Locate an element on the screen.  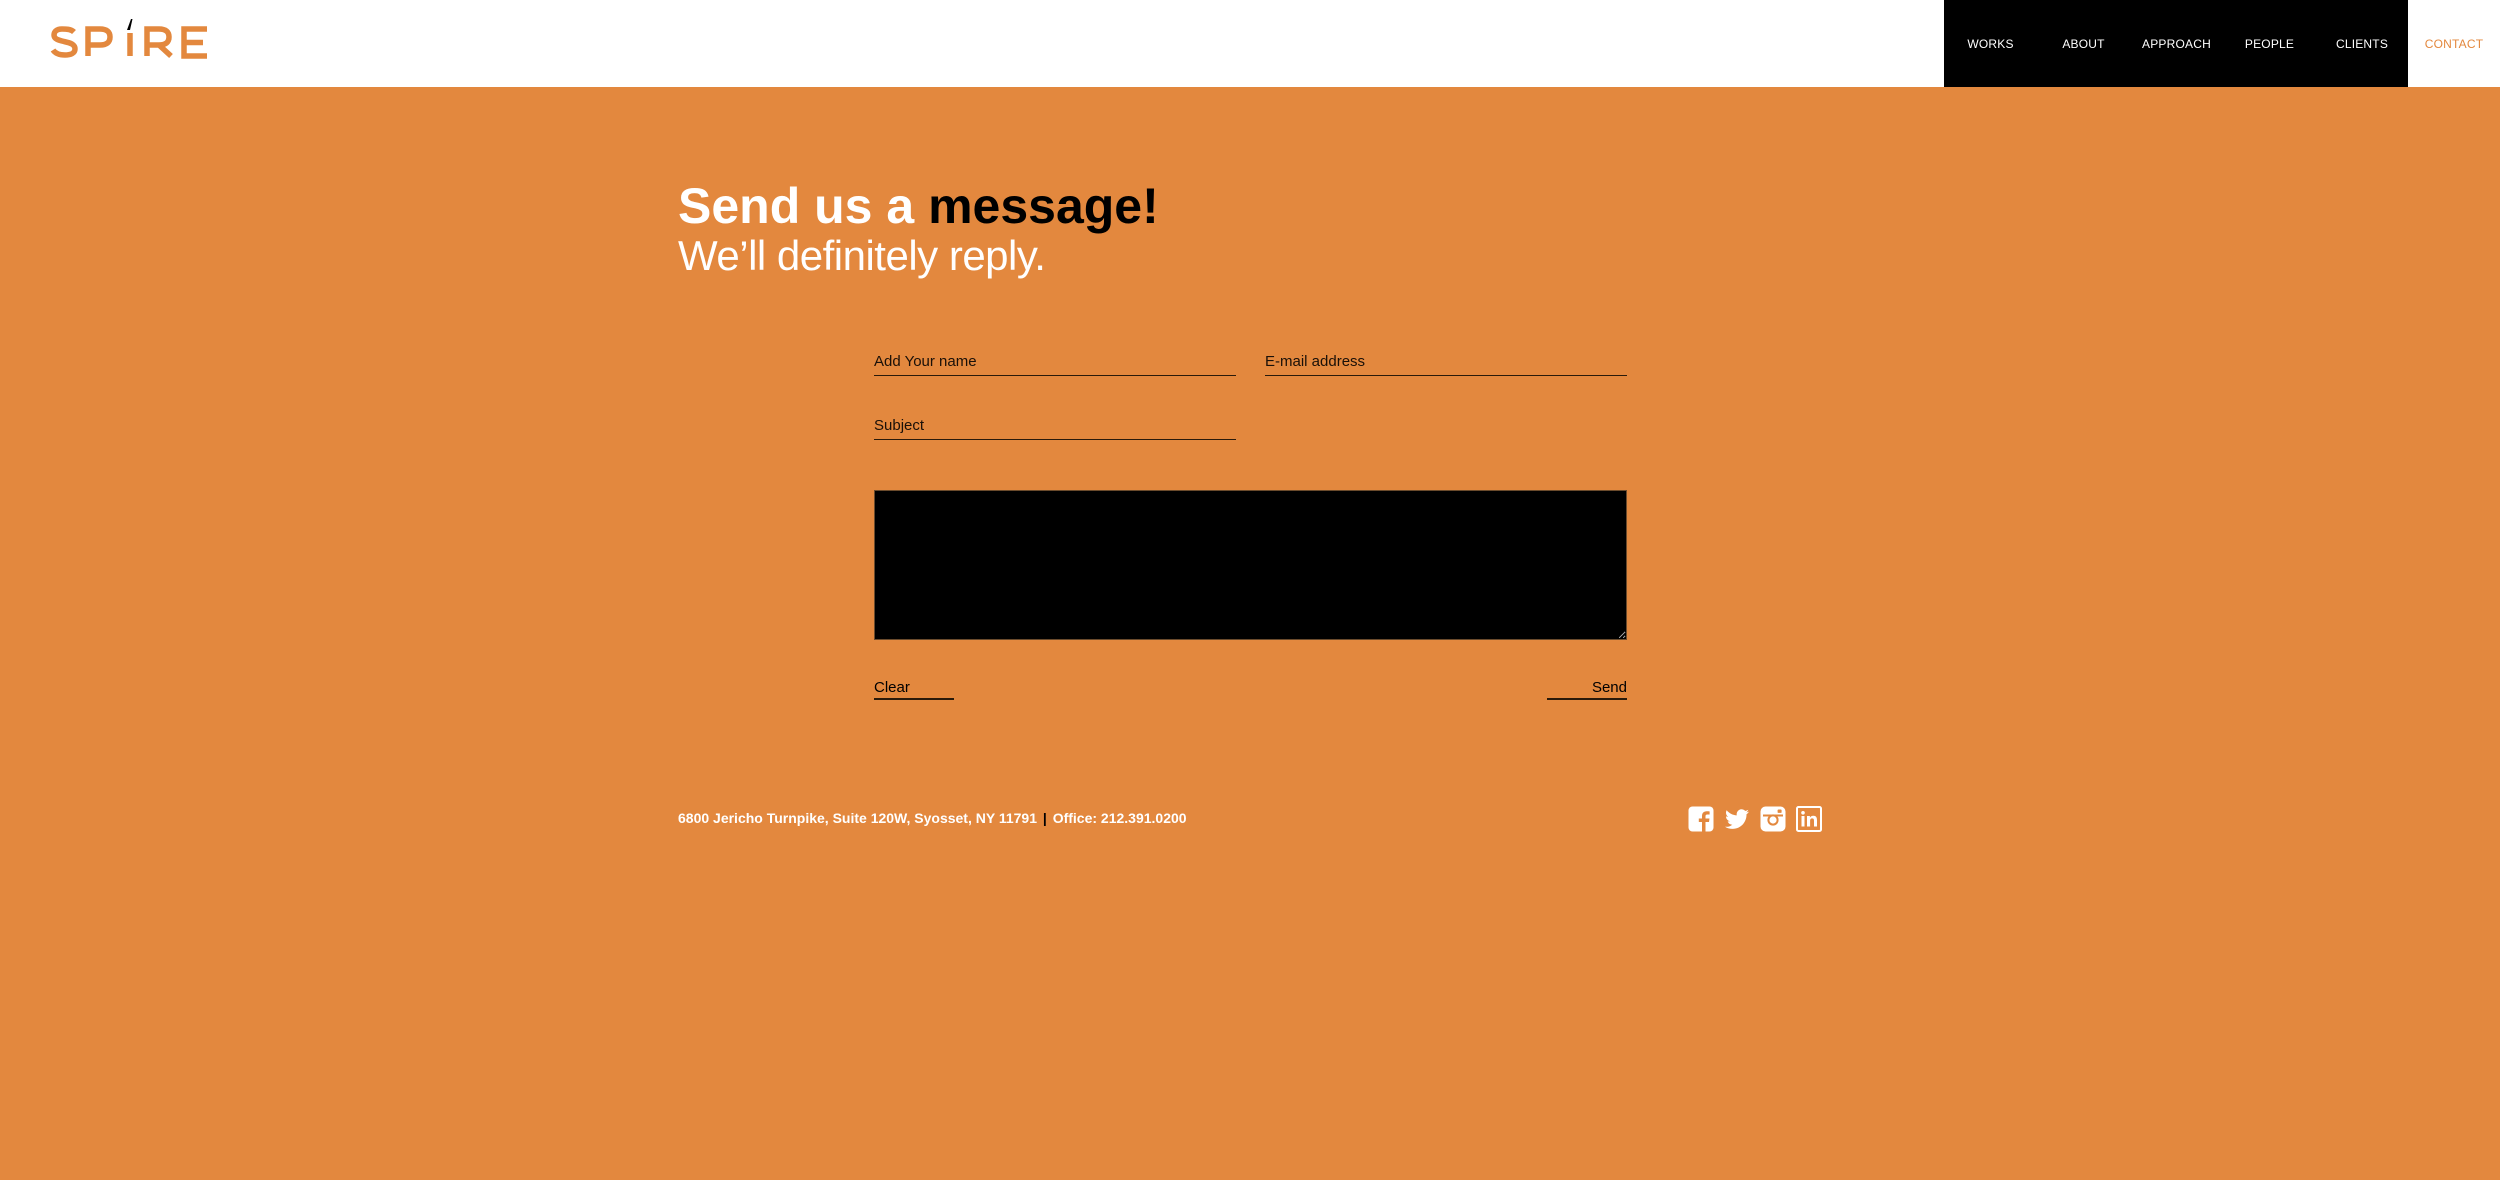
facebook-link is located at coordinates (1701, 819).